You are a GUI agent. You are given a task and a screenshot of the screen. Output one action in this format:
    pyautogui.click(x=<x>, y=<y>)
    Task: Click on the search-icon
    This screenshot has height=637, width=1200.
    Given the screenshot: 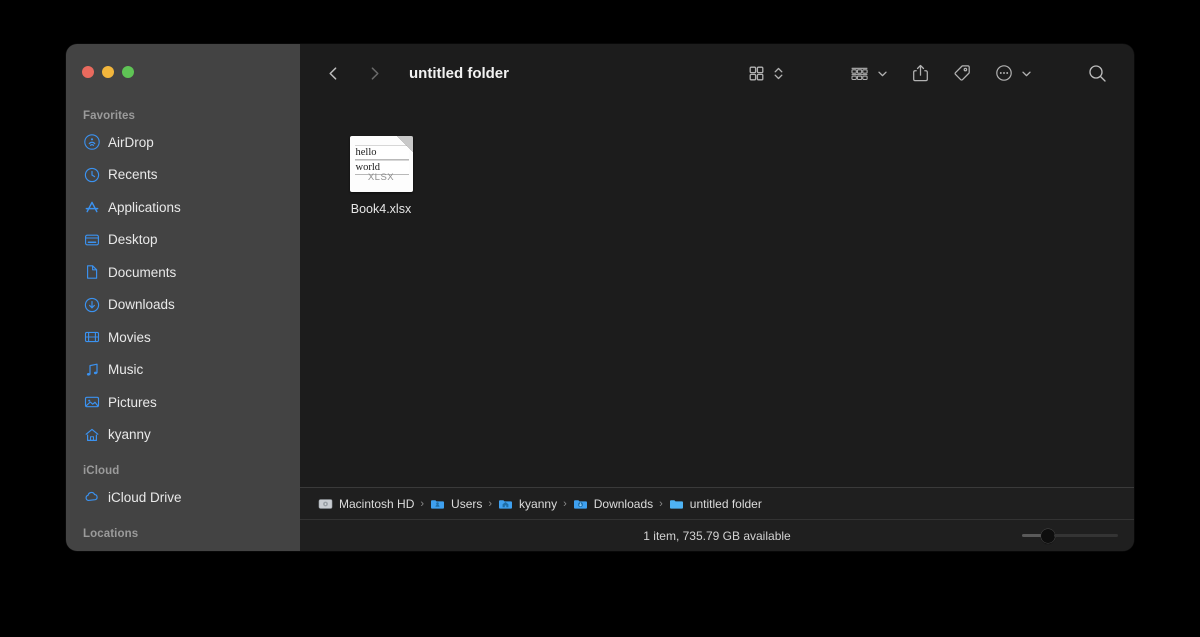 What is the action you would take?
    pyautogui.click(x=1097, y=73)
    